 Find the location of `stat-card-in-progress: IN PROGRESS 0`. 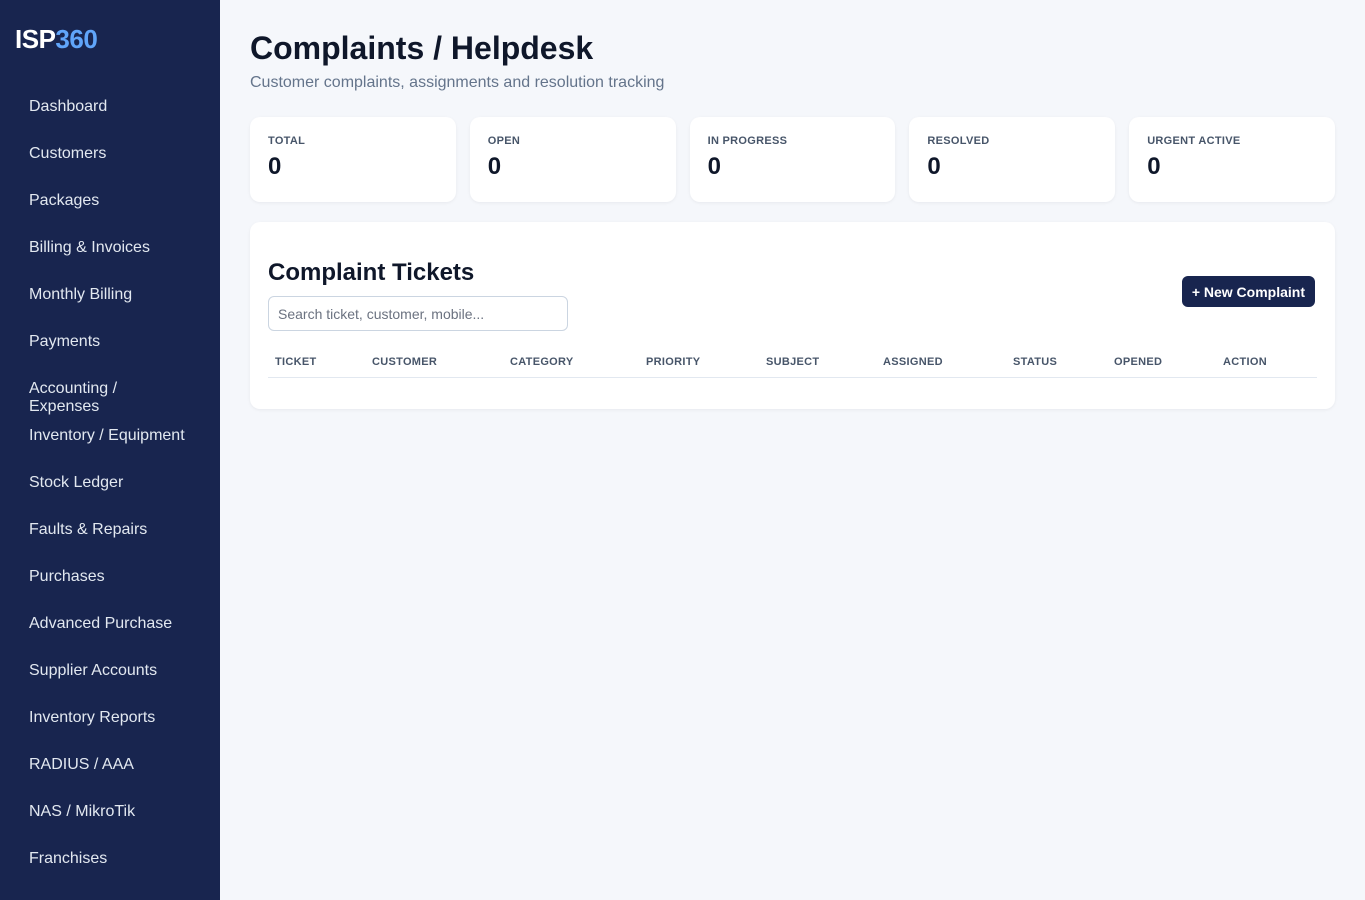

stat-card-in-progress: IN PROGRESS 0 is located at coordinates (792, 159).